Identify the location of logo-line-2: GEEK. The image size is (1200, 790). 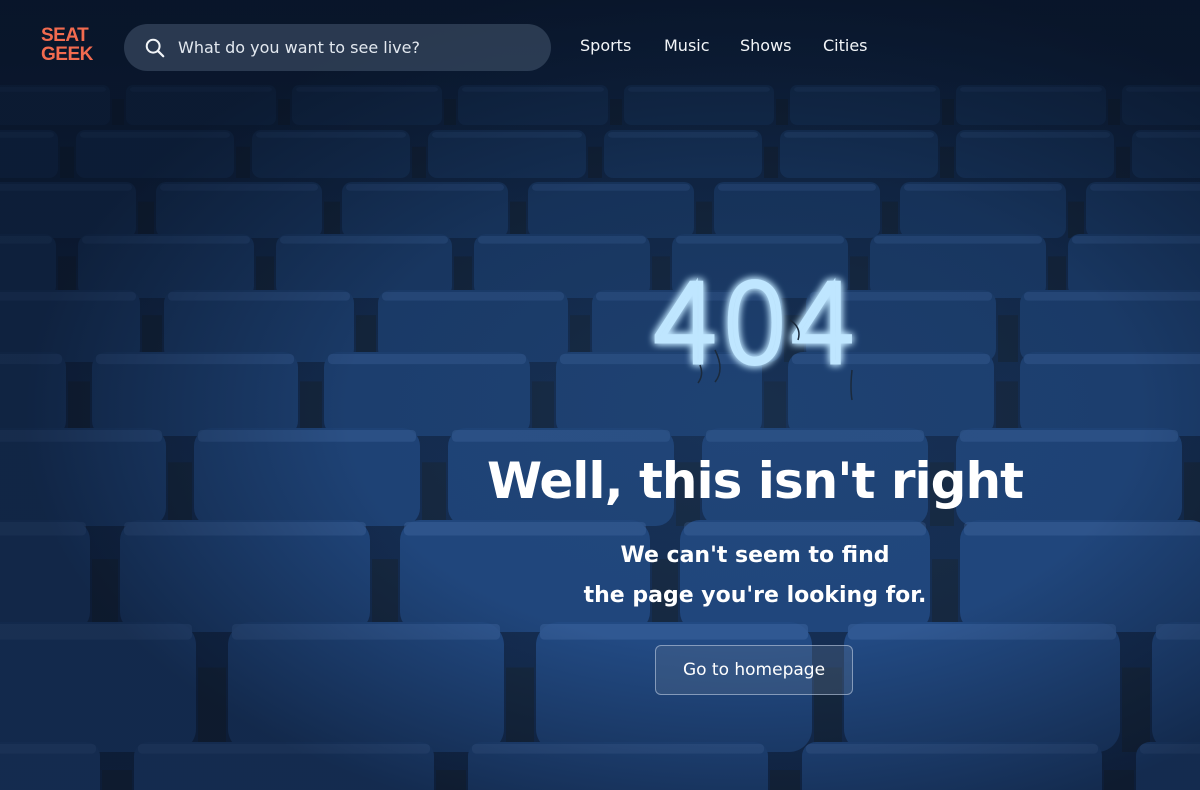
(67, 54).